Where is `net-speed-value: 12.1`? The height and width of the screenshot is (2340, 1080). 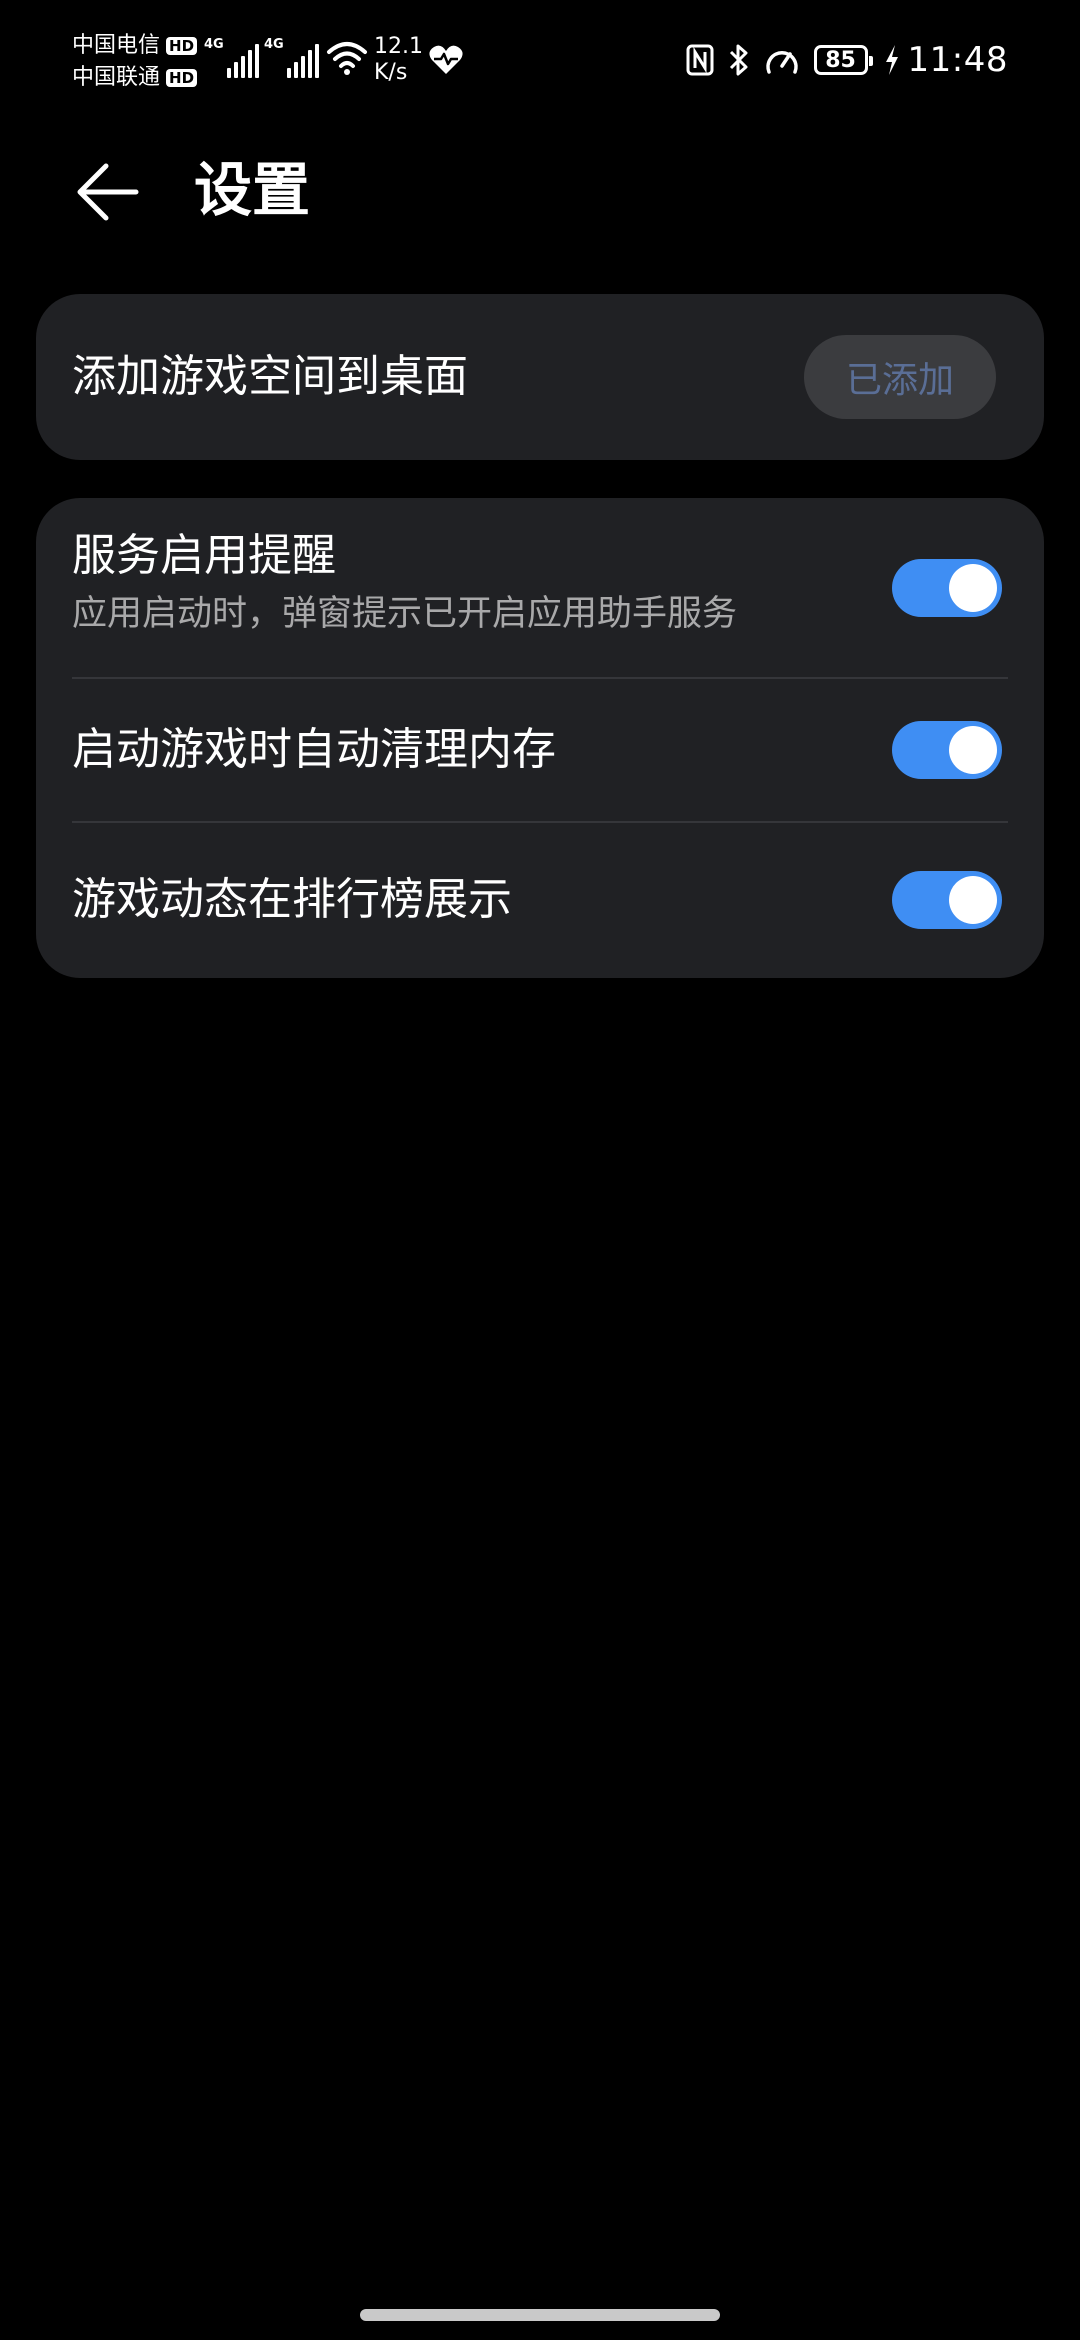
net-speed-value: 12.1 is located at coordinates (398, 46).